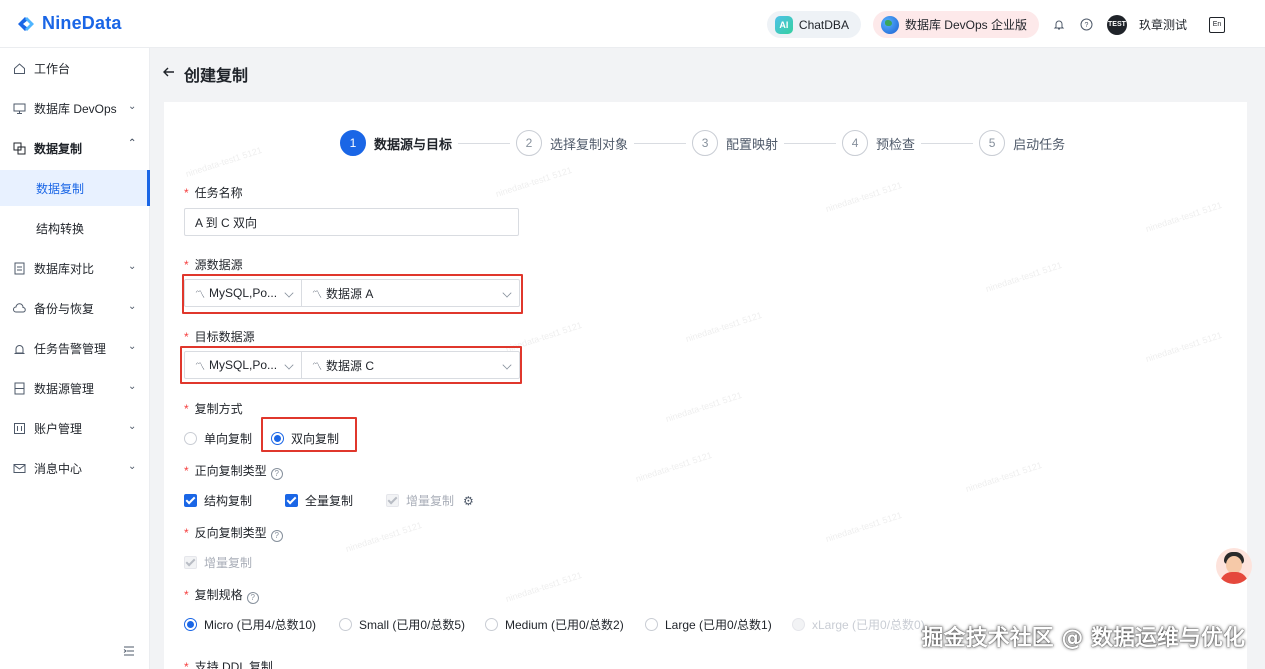 The image size is (1265, 669). What do you see at coordinates (26, 24) in the screenshot?
I see `ninedata-logo-icon` at bounding box center [26, 24].